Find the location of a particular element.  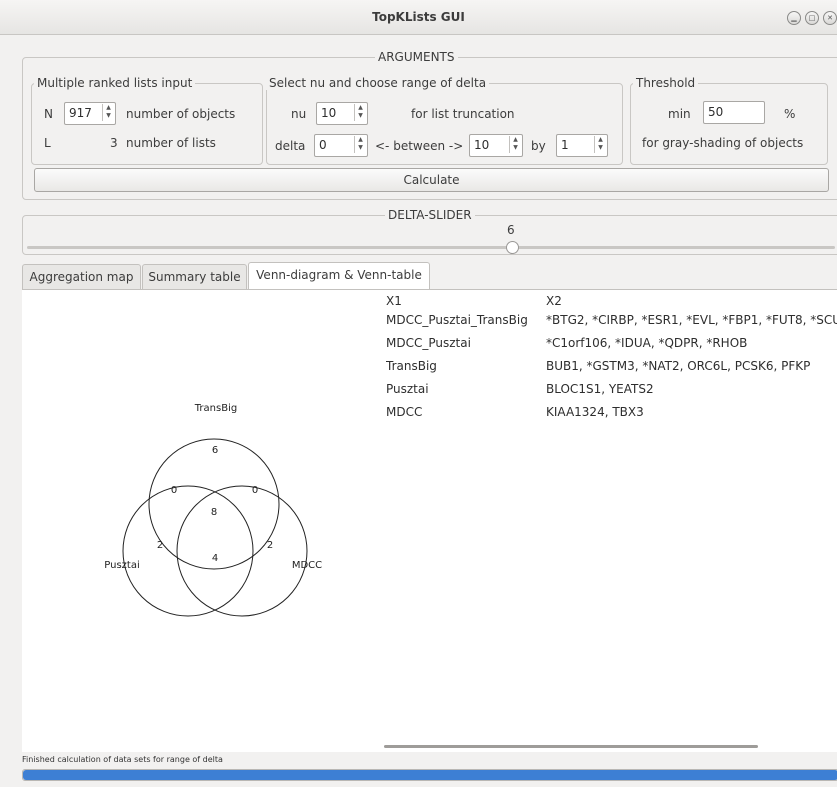

nu-value: 10 is located at coordinates (329, 113).